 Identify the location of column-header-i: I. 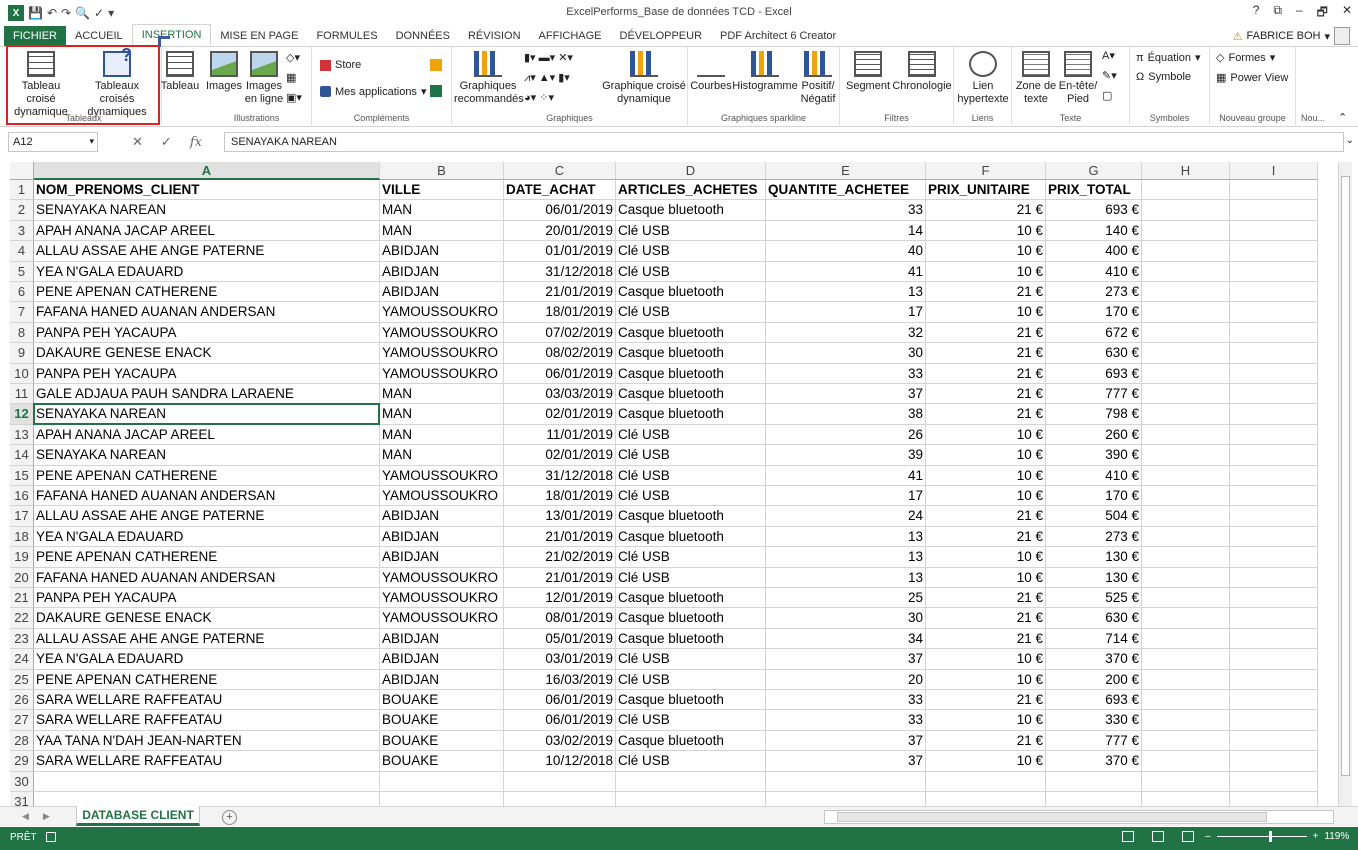
(1274, 171).